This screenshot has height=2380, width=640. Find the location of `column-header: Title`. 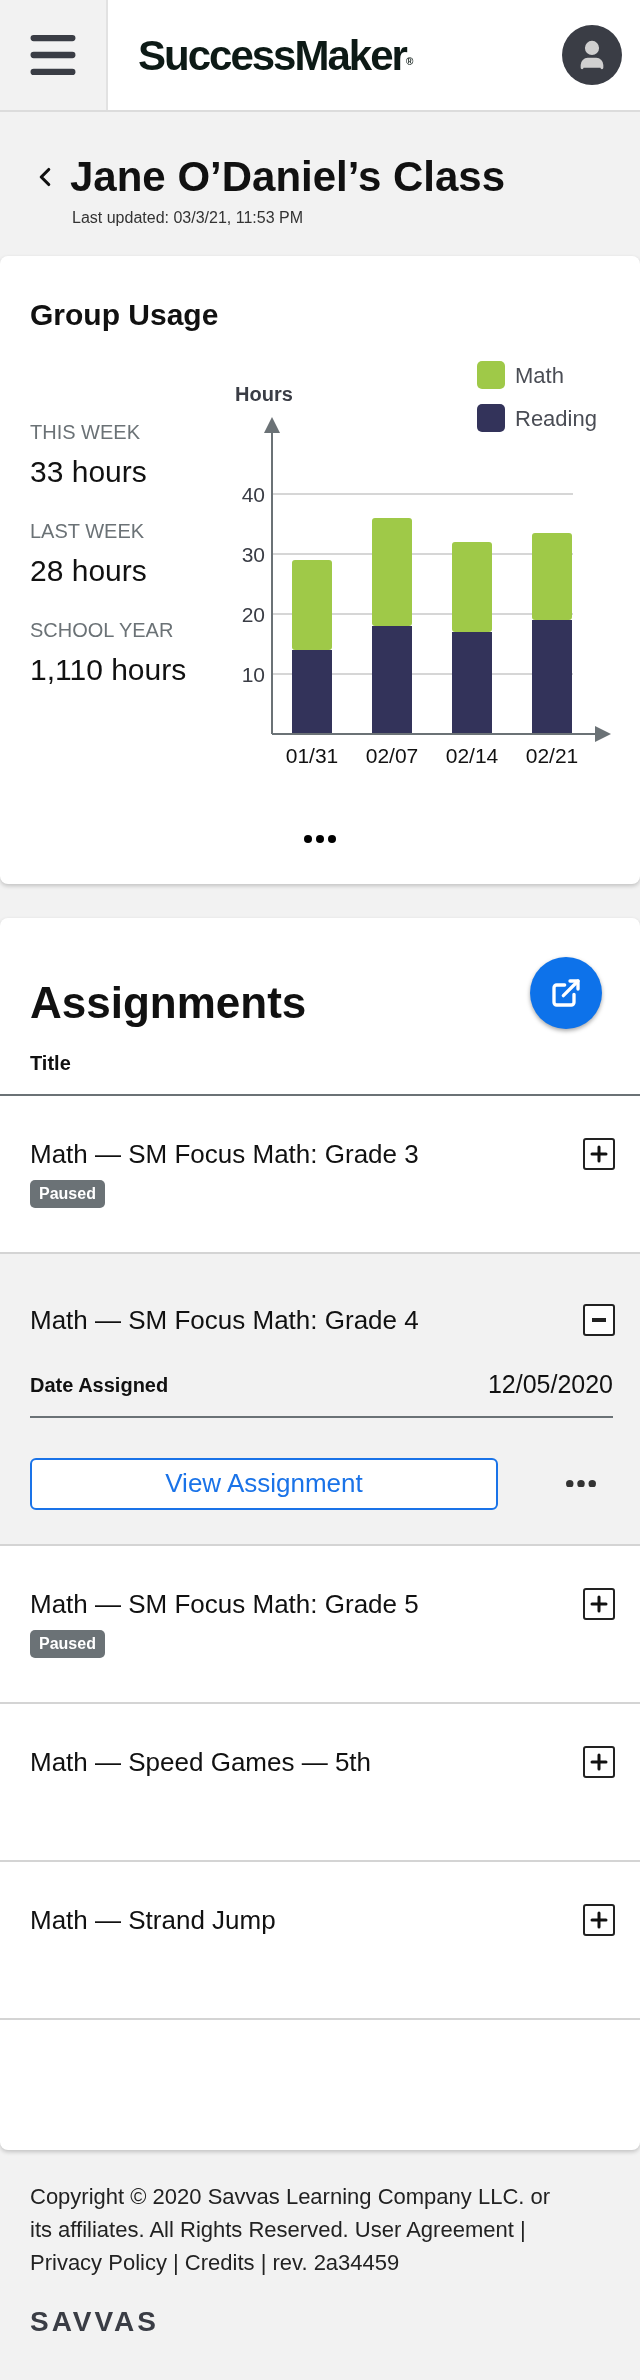

column-header: Title is located at coordinates (50, 1063).